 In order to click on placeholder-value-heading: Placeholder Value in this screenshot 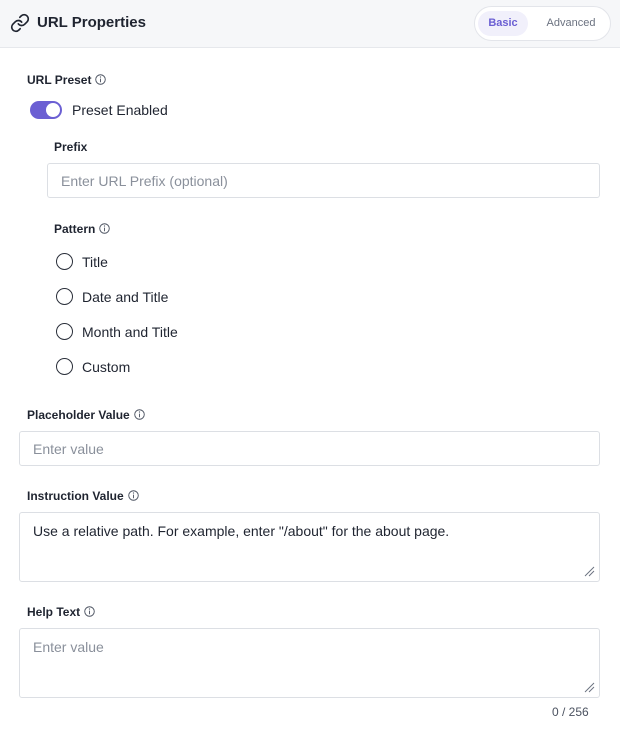, I will do `click(86, 415)`.